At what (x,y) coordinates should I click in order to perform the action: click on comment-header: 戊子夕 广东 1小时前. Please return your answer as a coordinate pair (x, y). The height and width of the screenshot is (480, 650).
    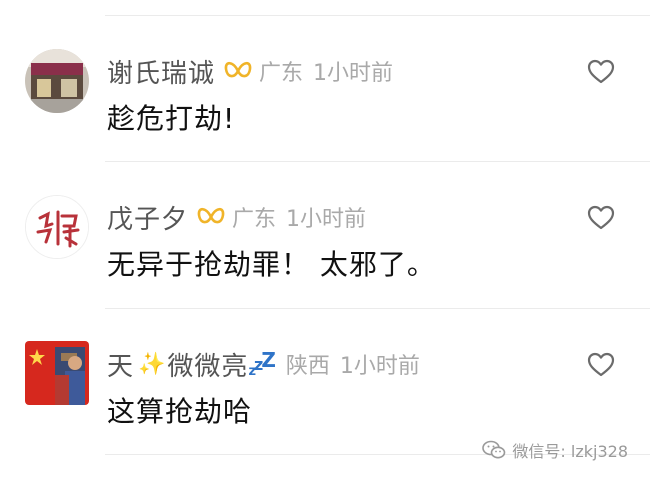
    Looking at the image, I should click on (236, 217).